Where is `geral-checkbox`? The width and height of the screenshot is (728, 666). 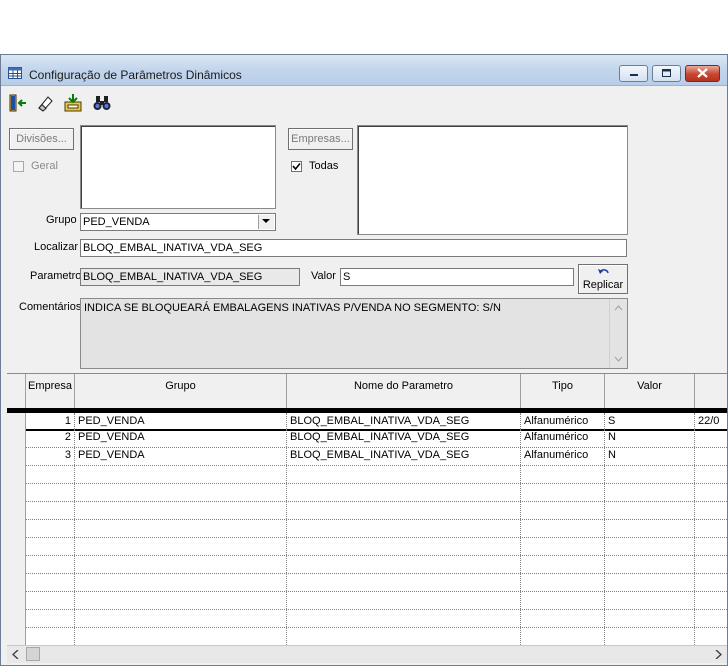 geral-checkbox is located at coordinates (18, 166).